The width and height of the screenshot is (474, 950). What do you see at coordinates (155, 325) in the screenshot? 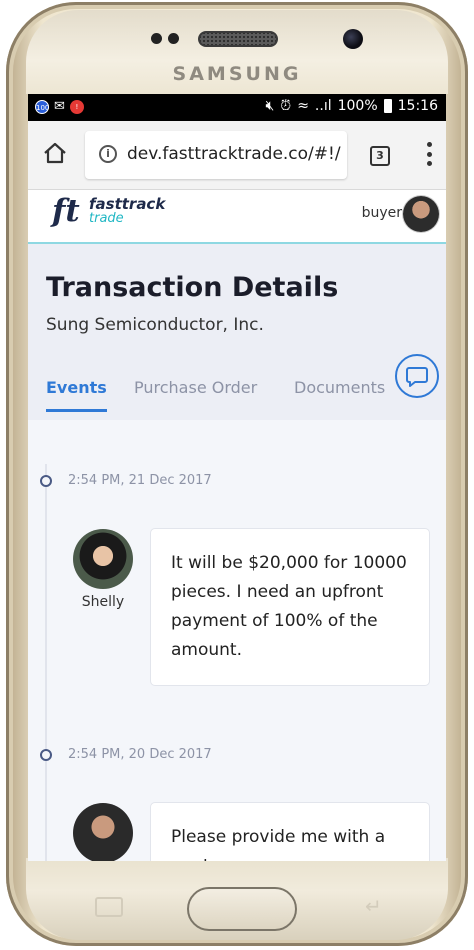
I see `company-name: Sung Semiconductor, Inc.` at bounding box center [155, 325].